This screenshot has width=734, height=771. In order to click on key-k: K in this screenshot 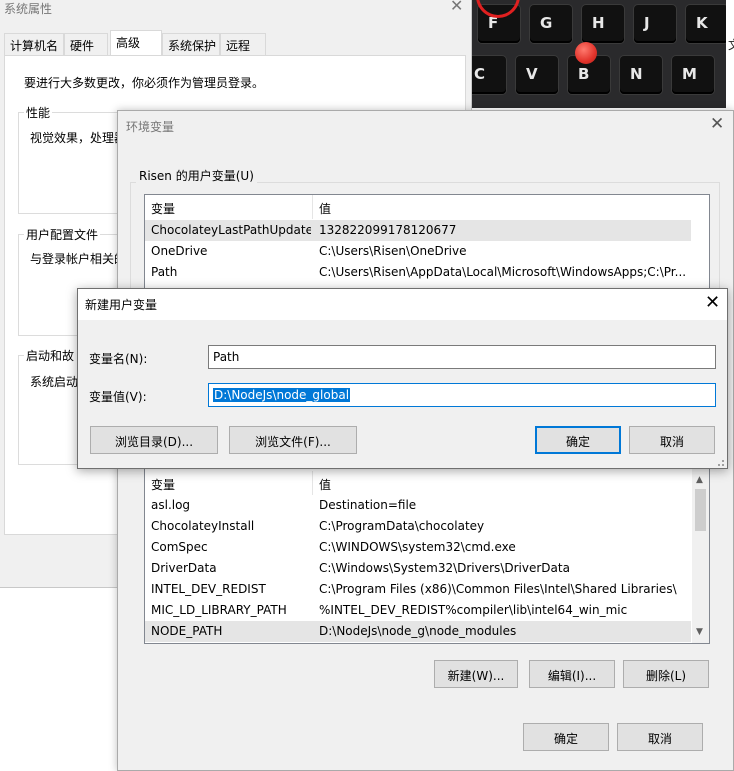, I will do `click(706, 24)`.